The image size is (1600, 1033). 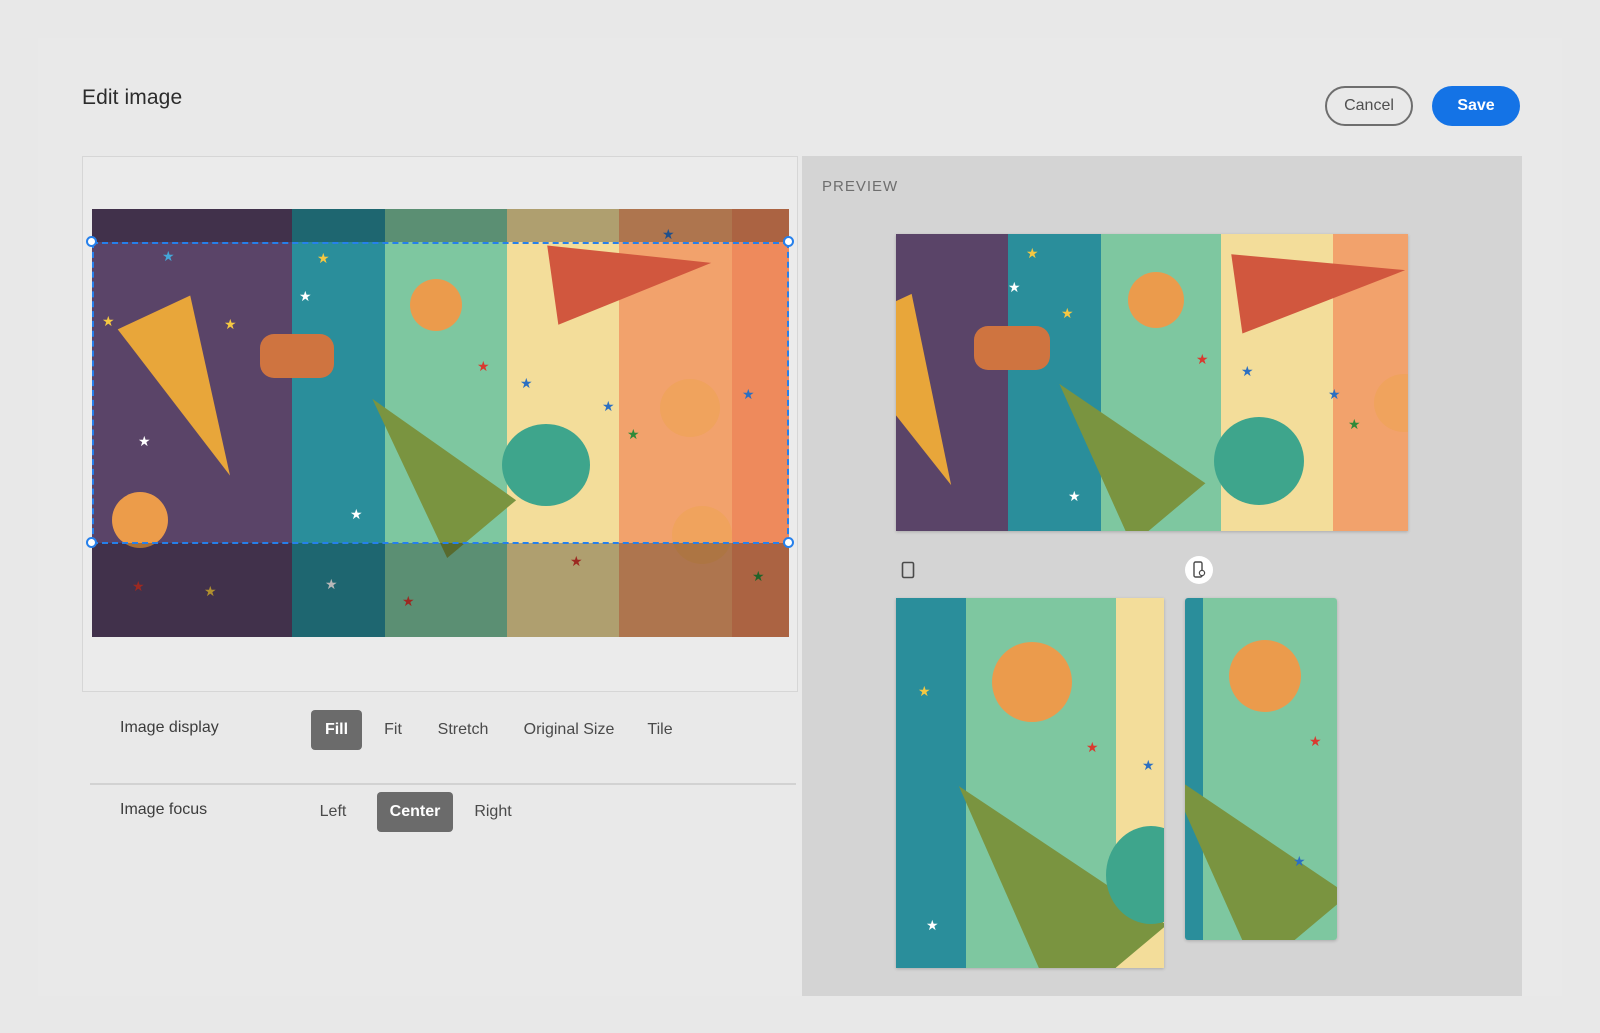 I want to click on crop-selection, so click(x=440, y=393).